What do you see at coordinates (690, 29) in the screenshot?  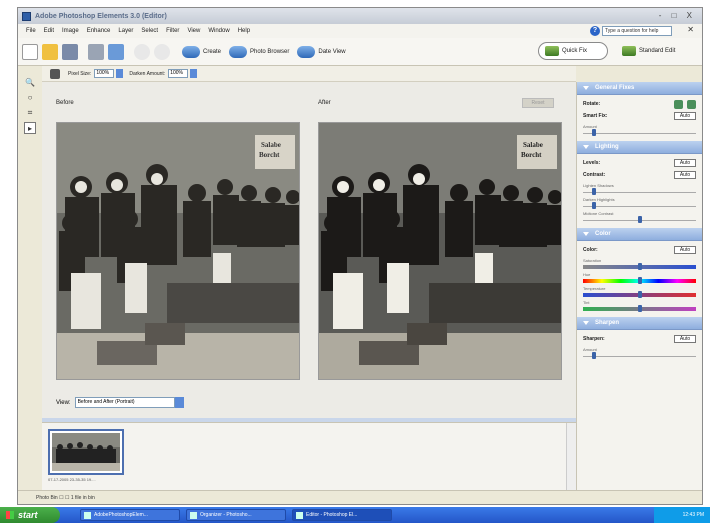 I see `close-document-icon: ✕` at bounding box center [690, 29].